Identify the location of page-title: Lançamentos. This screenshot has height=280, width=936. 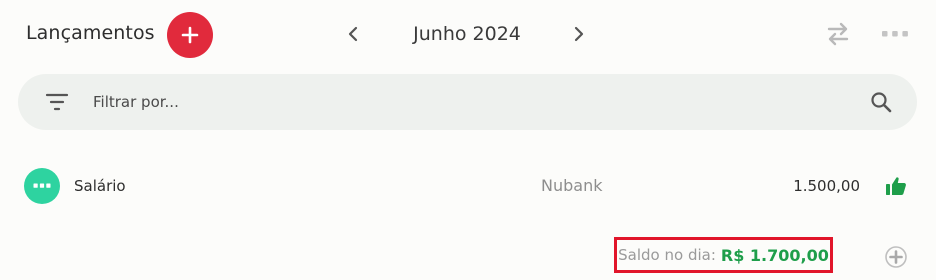
(90, 33).